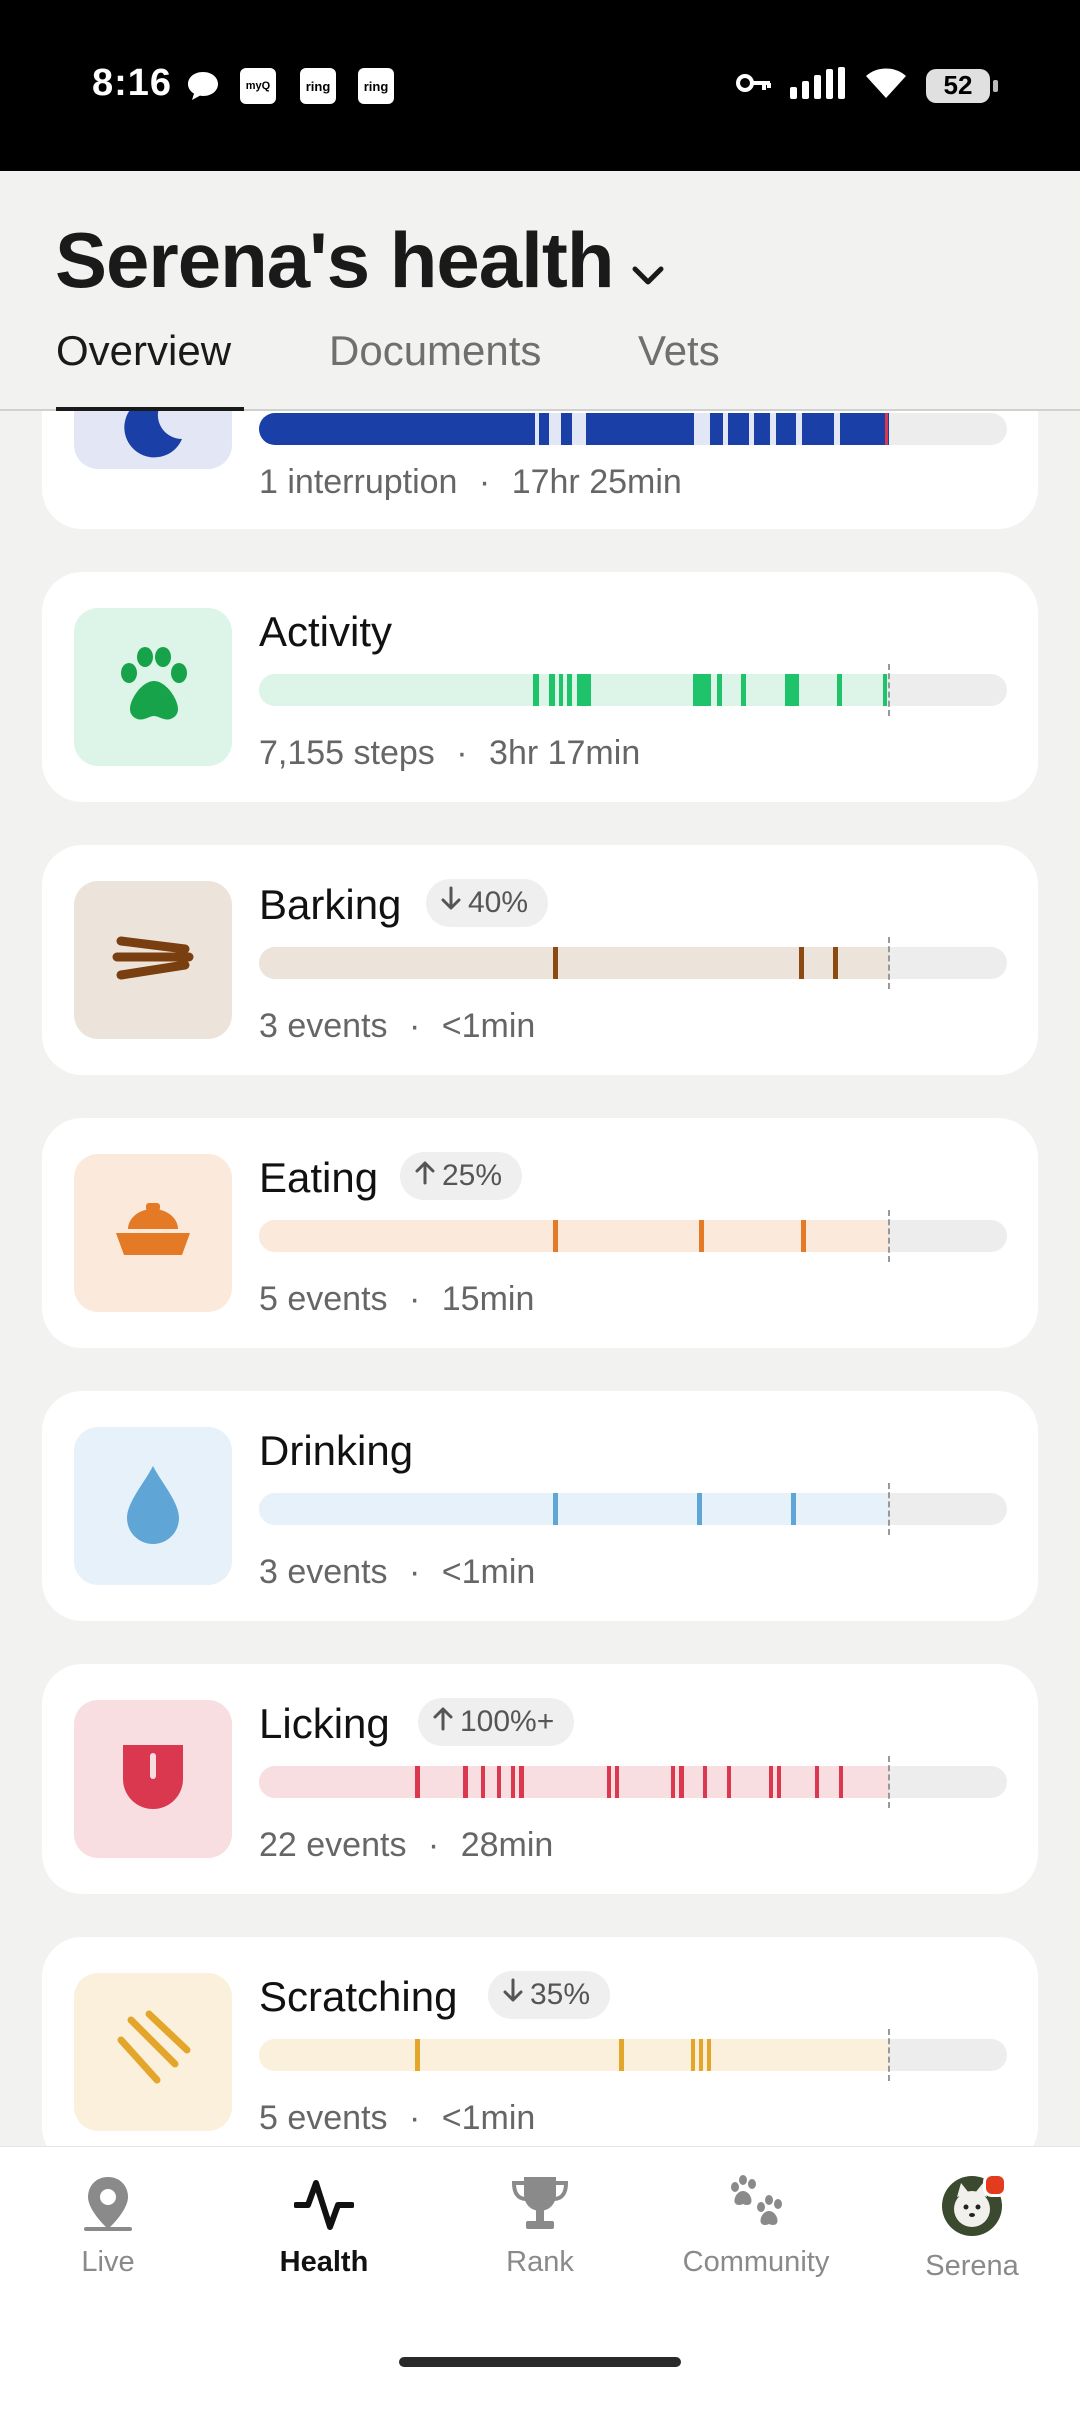 The image size is (1080, 2411). I want to click on tab-overview: Overview, so click(143, 351).